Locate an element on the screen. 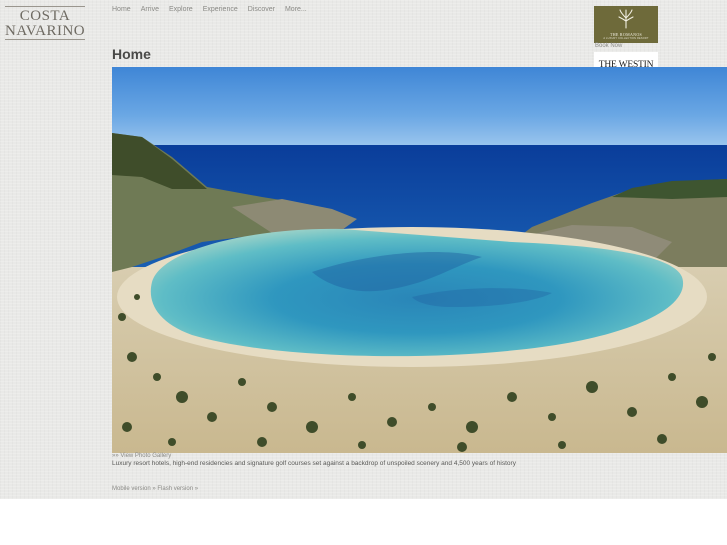 Image resolution: width=727 pixels, height=545 pixels. book-now-link: Book Now is located at coordinates (608, 46).